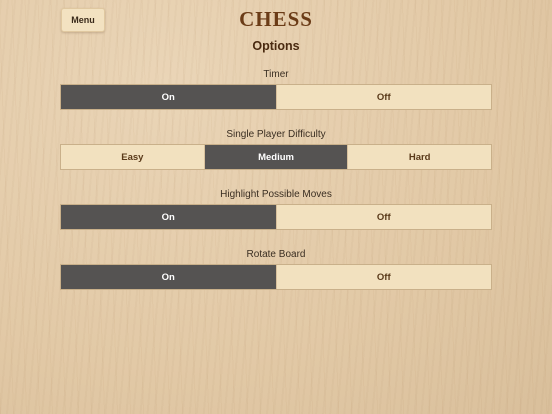 The image size is (552, 414). What do you see at coordinates (168, 217) in the screenshot?
I see `highlight-moves-on-segment: On` at bounding box center [168, 217].